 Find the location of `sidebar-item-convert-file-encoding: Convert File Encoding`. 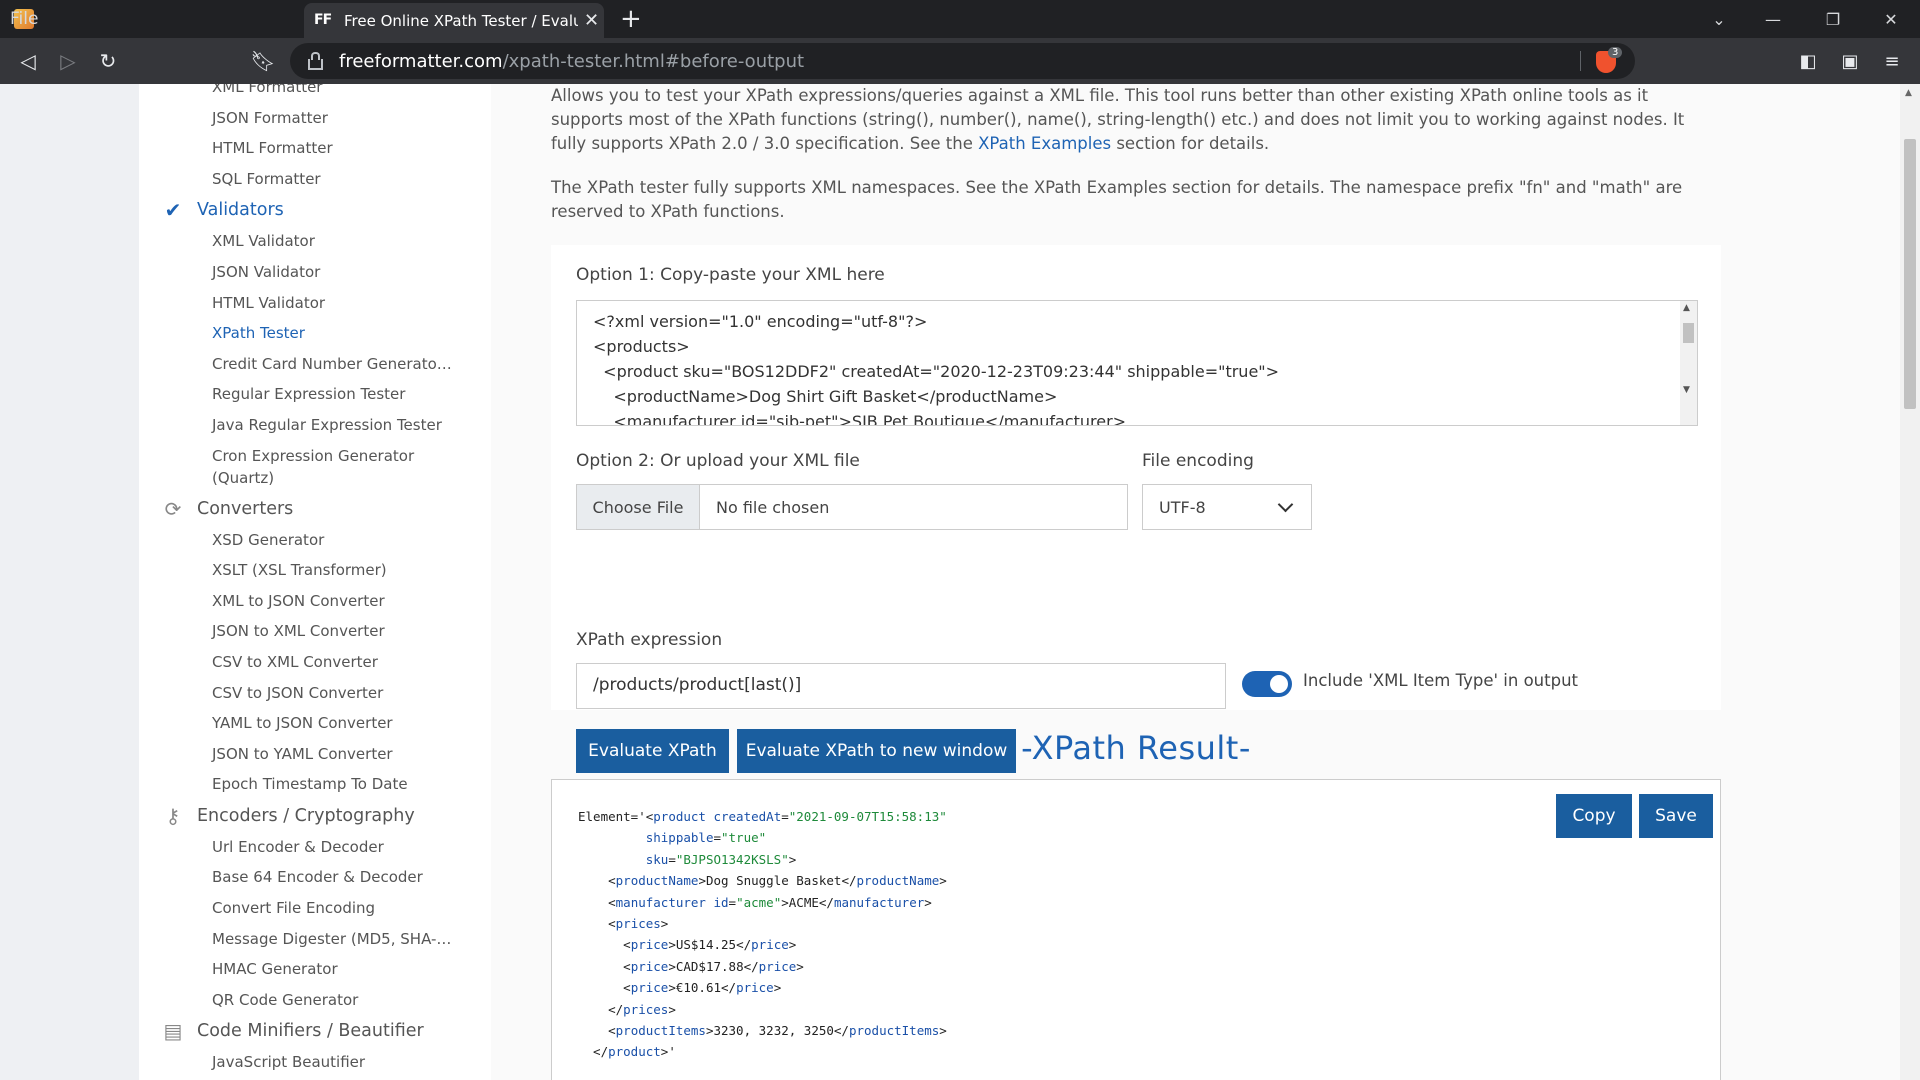

sidebar-item-convert-file-encoding: Convert File Encoding is located at coordinates (298, 908).